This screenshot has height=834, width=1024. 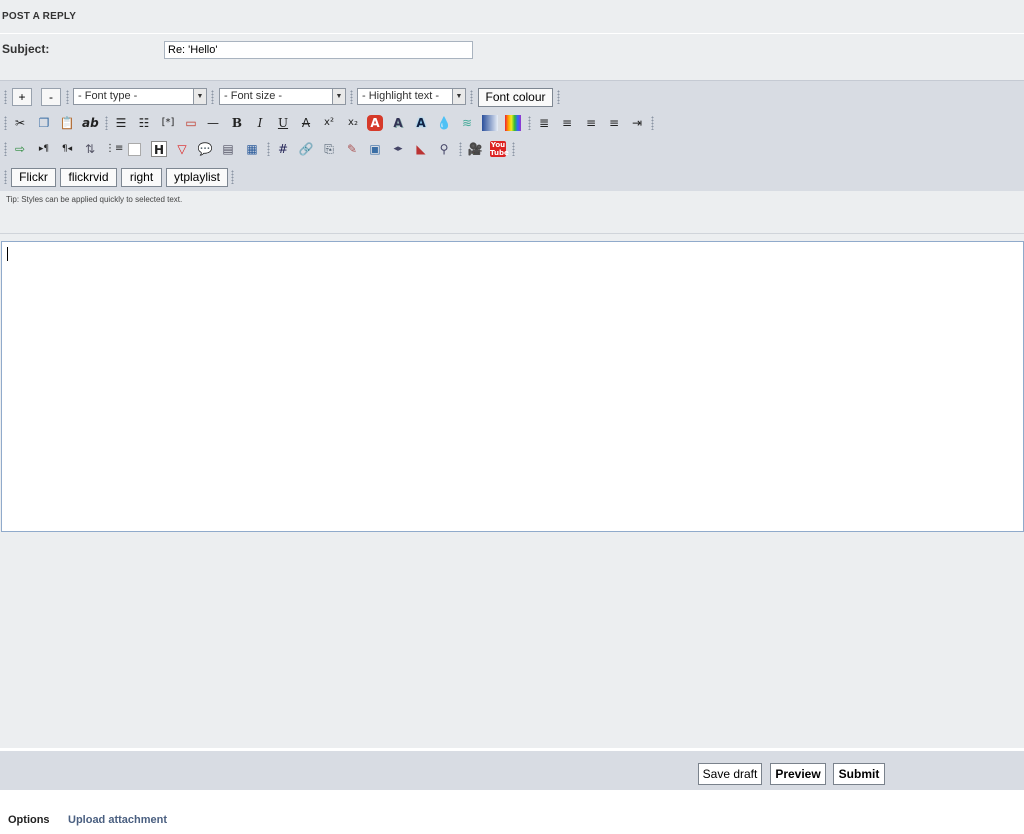 What do you see at coordinates (306, 123) in the screenshot?
I see `strikethrough-icon: A` at bounding box center [306, 123].